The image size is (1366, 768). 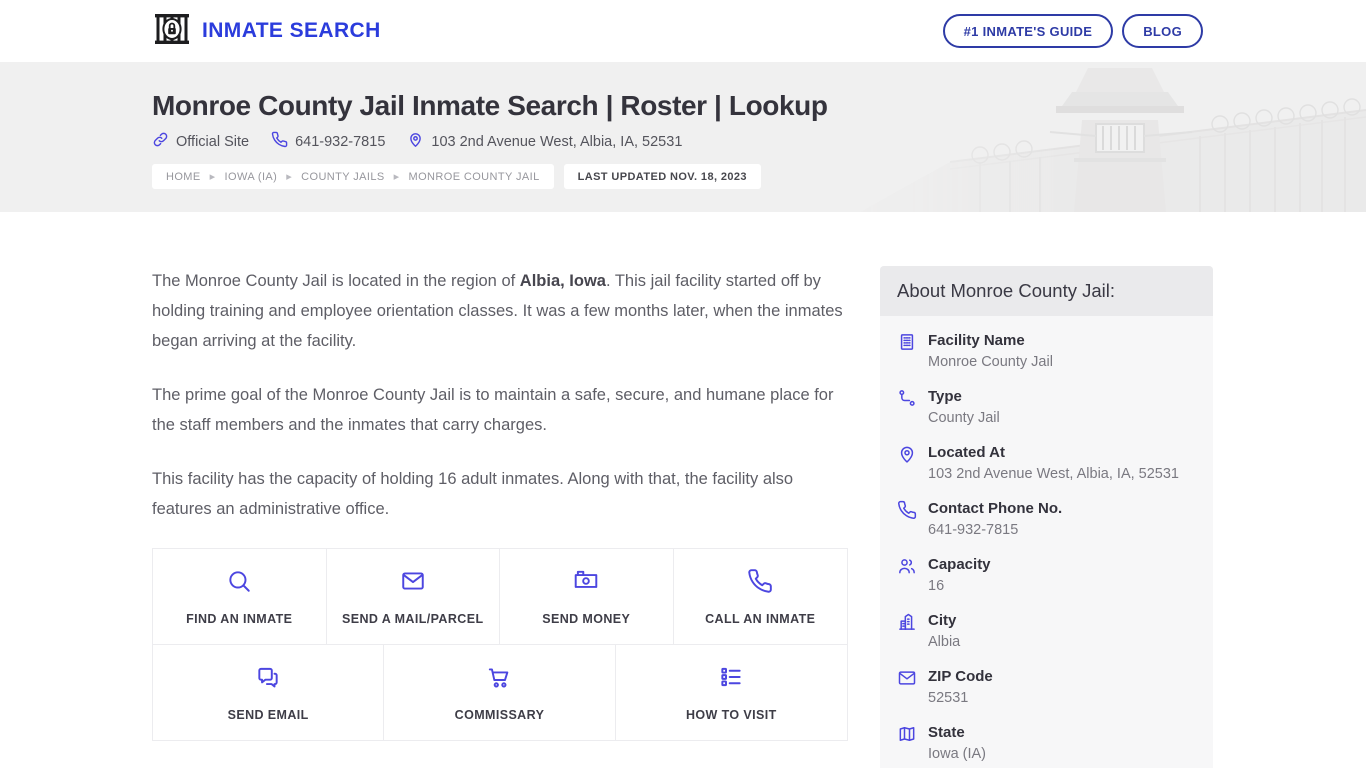 What do you see at coordinates (1046, 291) in the screenshot?
I see `about-panel-heading: About Monroe County Jail:` at bounding box center [1046, 291].